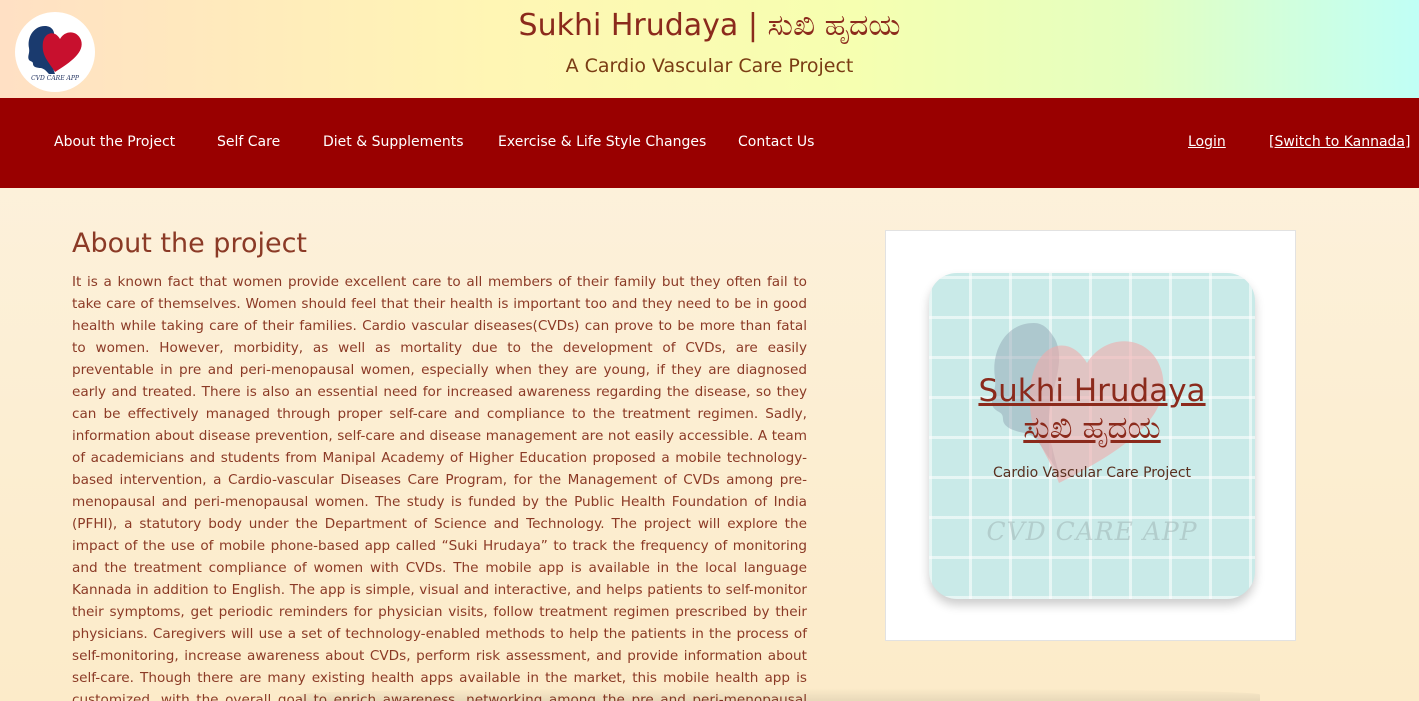  I want to click on app-title-kannada: ಸುಖಿ ಹೃದಯ, so click(1092, 428).